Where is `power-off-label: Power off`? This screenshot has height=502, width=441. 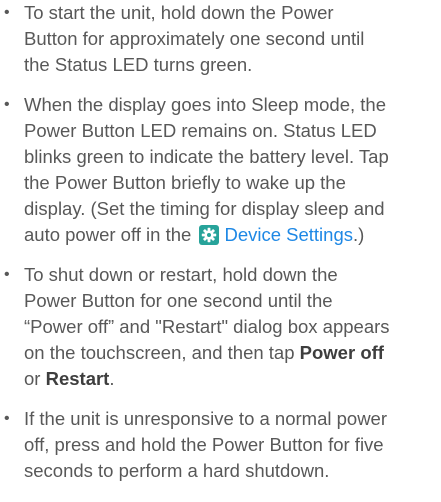
power-off-label: Power off is located at coordinates (341, 352).